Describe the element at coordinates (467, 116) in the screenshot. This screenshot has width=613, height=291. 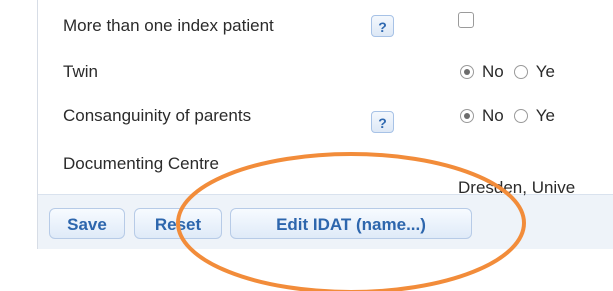
I see `consanguinity-no-radio` at that location.